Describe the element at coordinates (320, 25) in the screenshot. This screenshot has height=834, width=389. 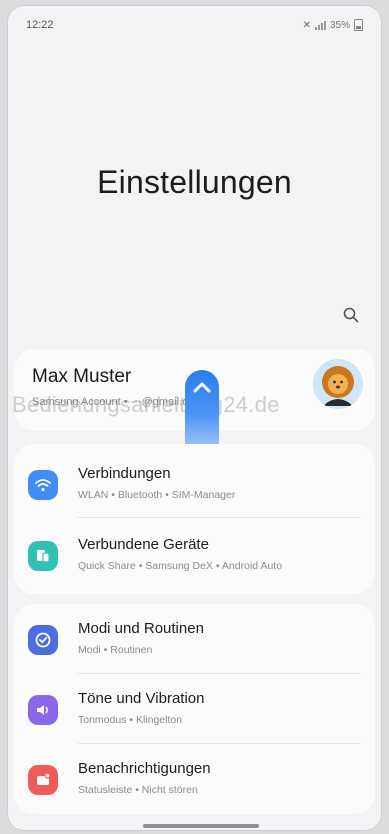
I see `signal-icon` at that location.